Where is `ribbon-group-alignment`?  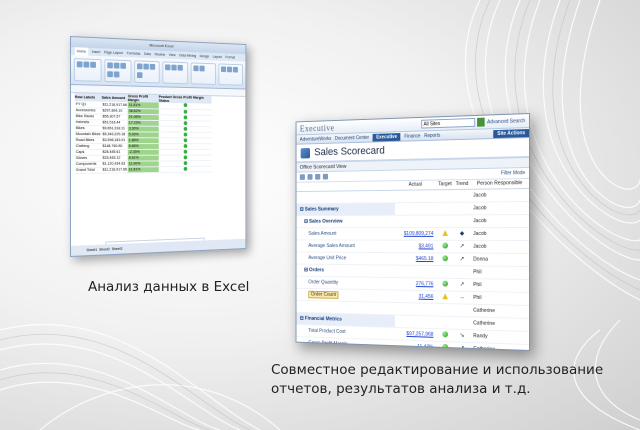 ribbon-group-alignment is located at coordinates (147, 72).